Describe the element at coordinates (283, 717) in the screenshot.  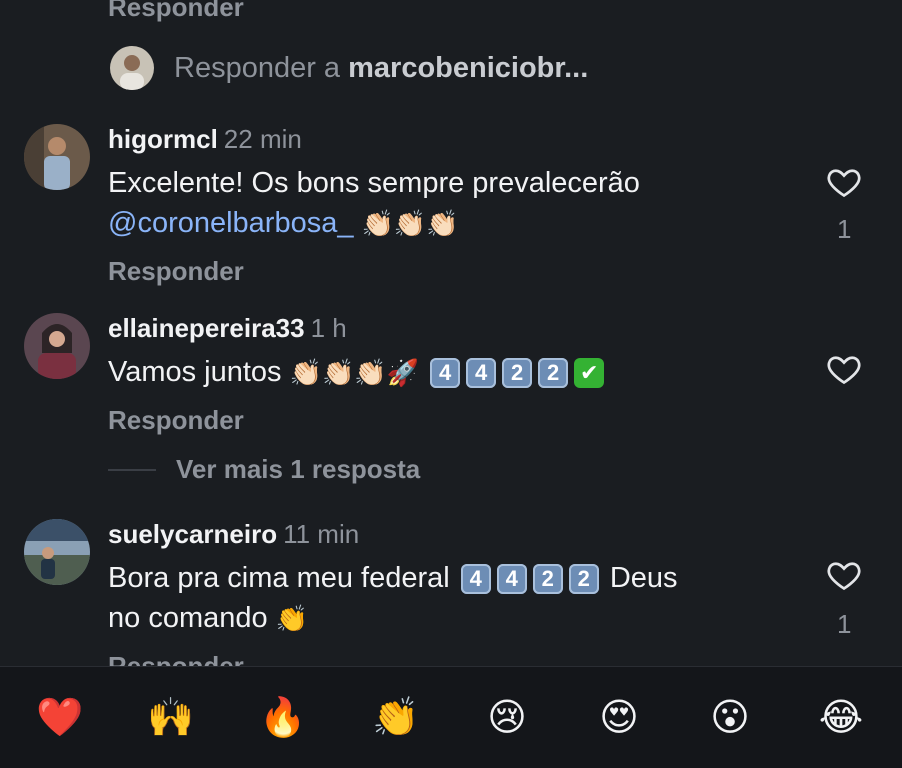
I see `fire-reaction-icon: 🔥` at that location.